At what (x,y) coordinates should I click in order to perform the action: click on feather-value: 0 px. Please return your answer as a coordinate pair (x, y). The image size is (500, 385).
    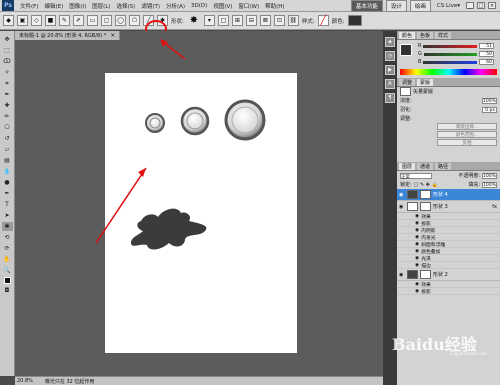
    Looking at the image, I should click on (489, 109).